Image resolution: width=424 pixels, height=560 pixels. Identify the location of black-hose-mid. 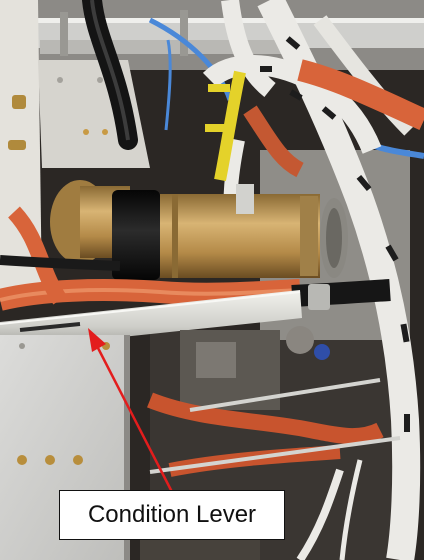
(341, 293).